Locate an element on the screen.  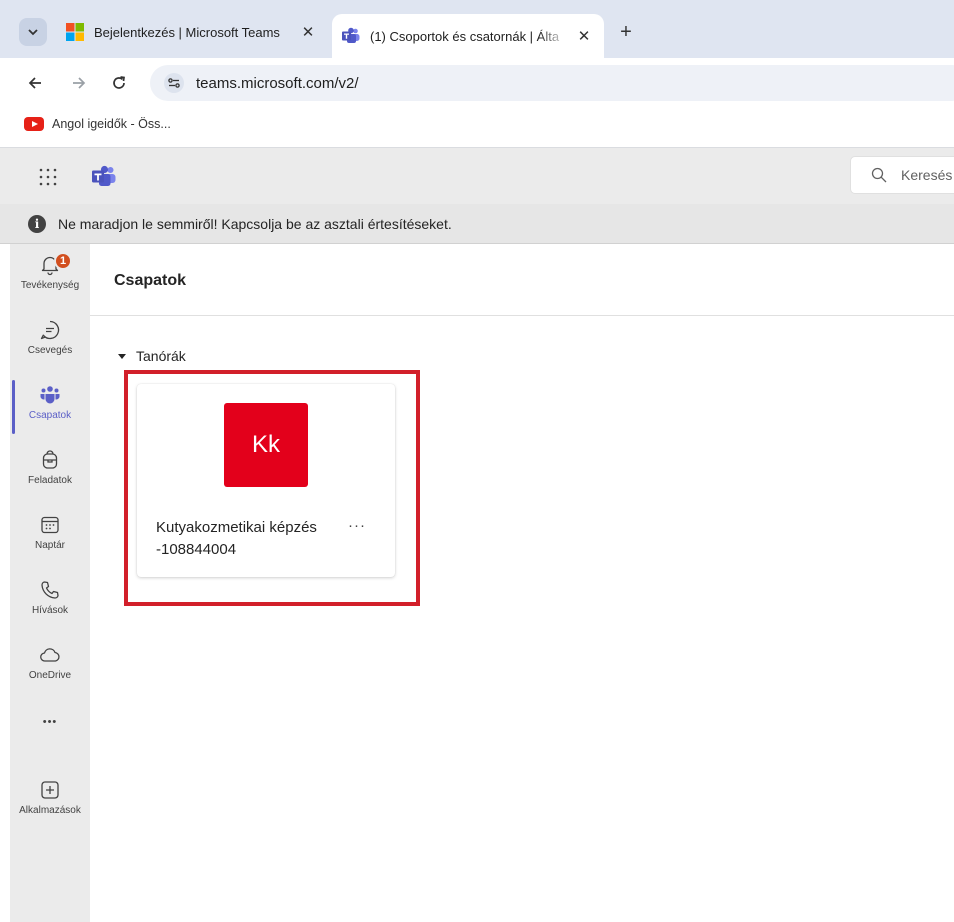
team-avatar: Kk is located at coordinates (266, 445).